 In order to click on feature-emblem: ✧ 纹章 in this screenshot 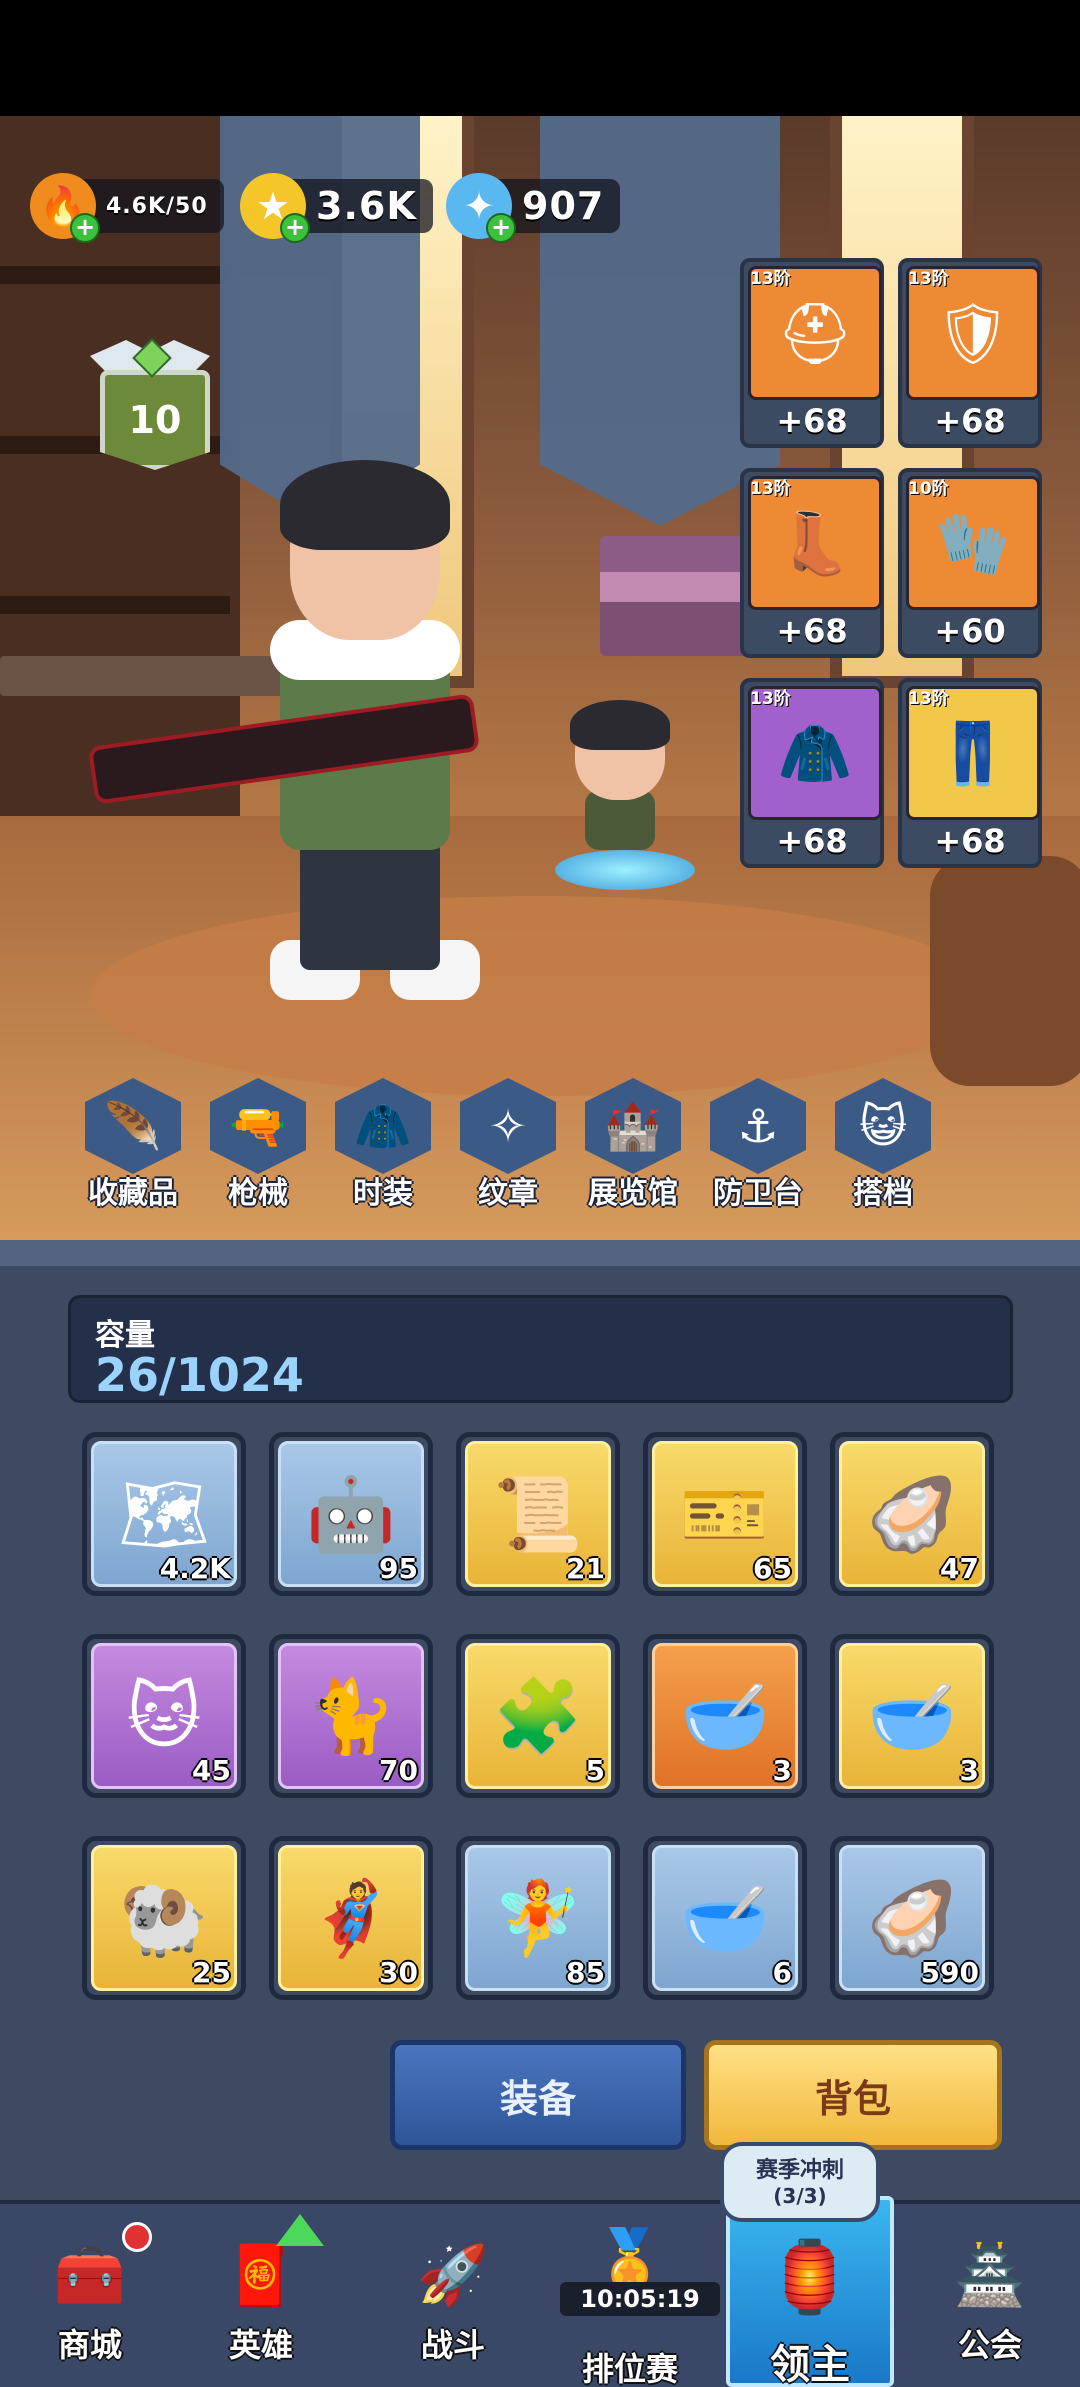, I will do `click(508, 1145)`.